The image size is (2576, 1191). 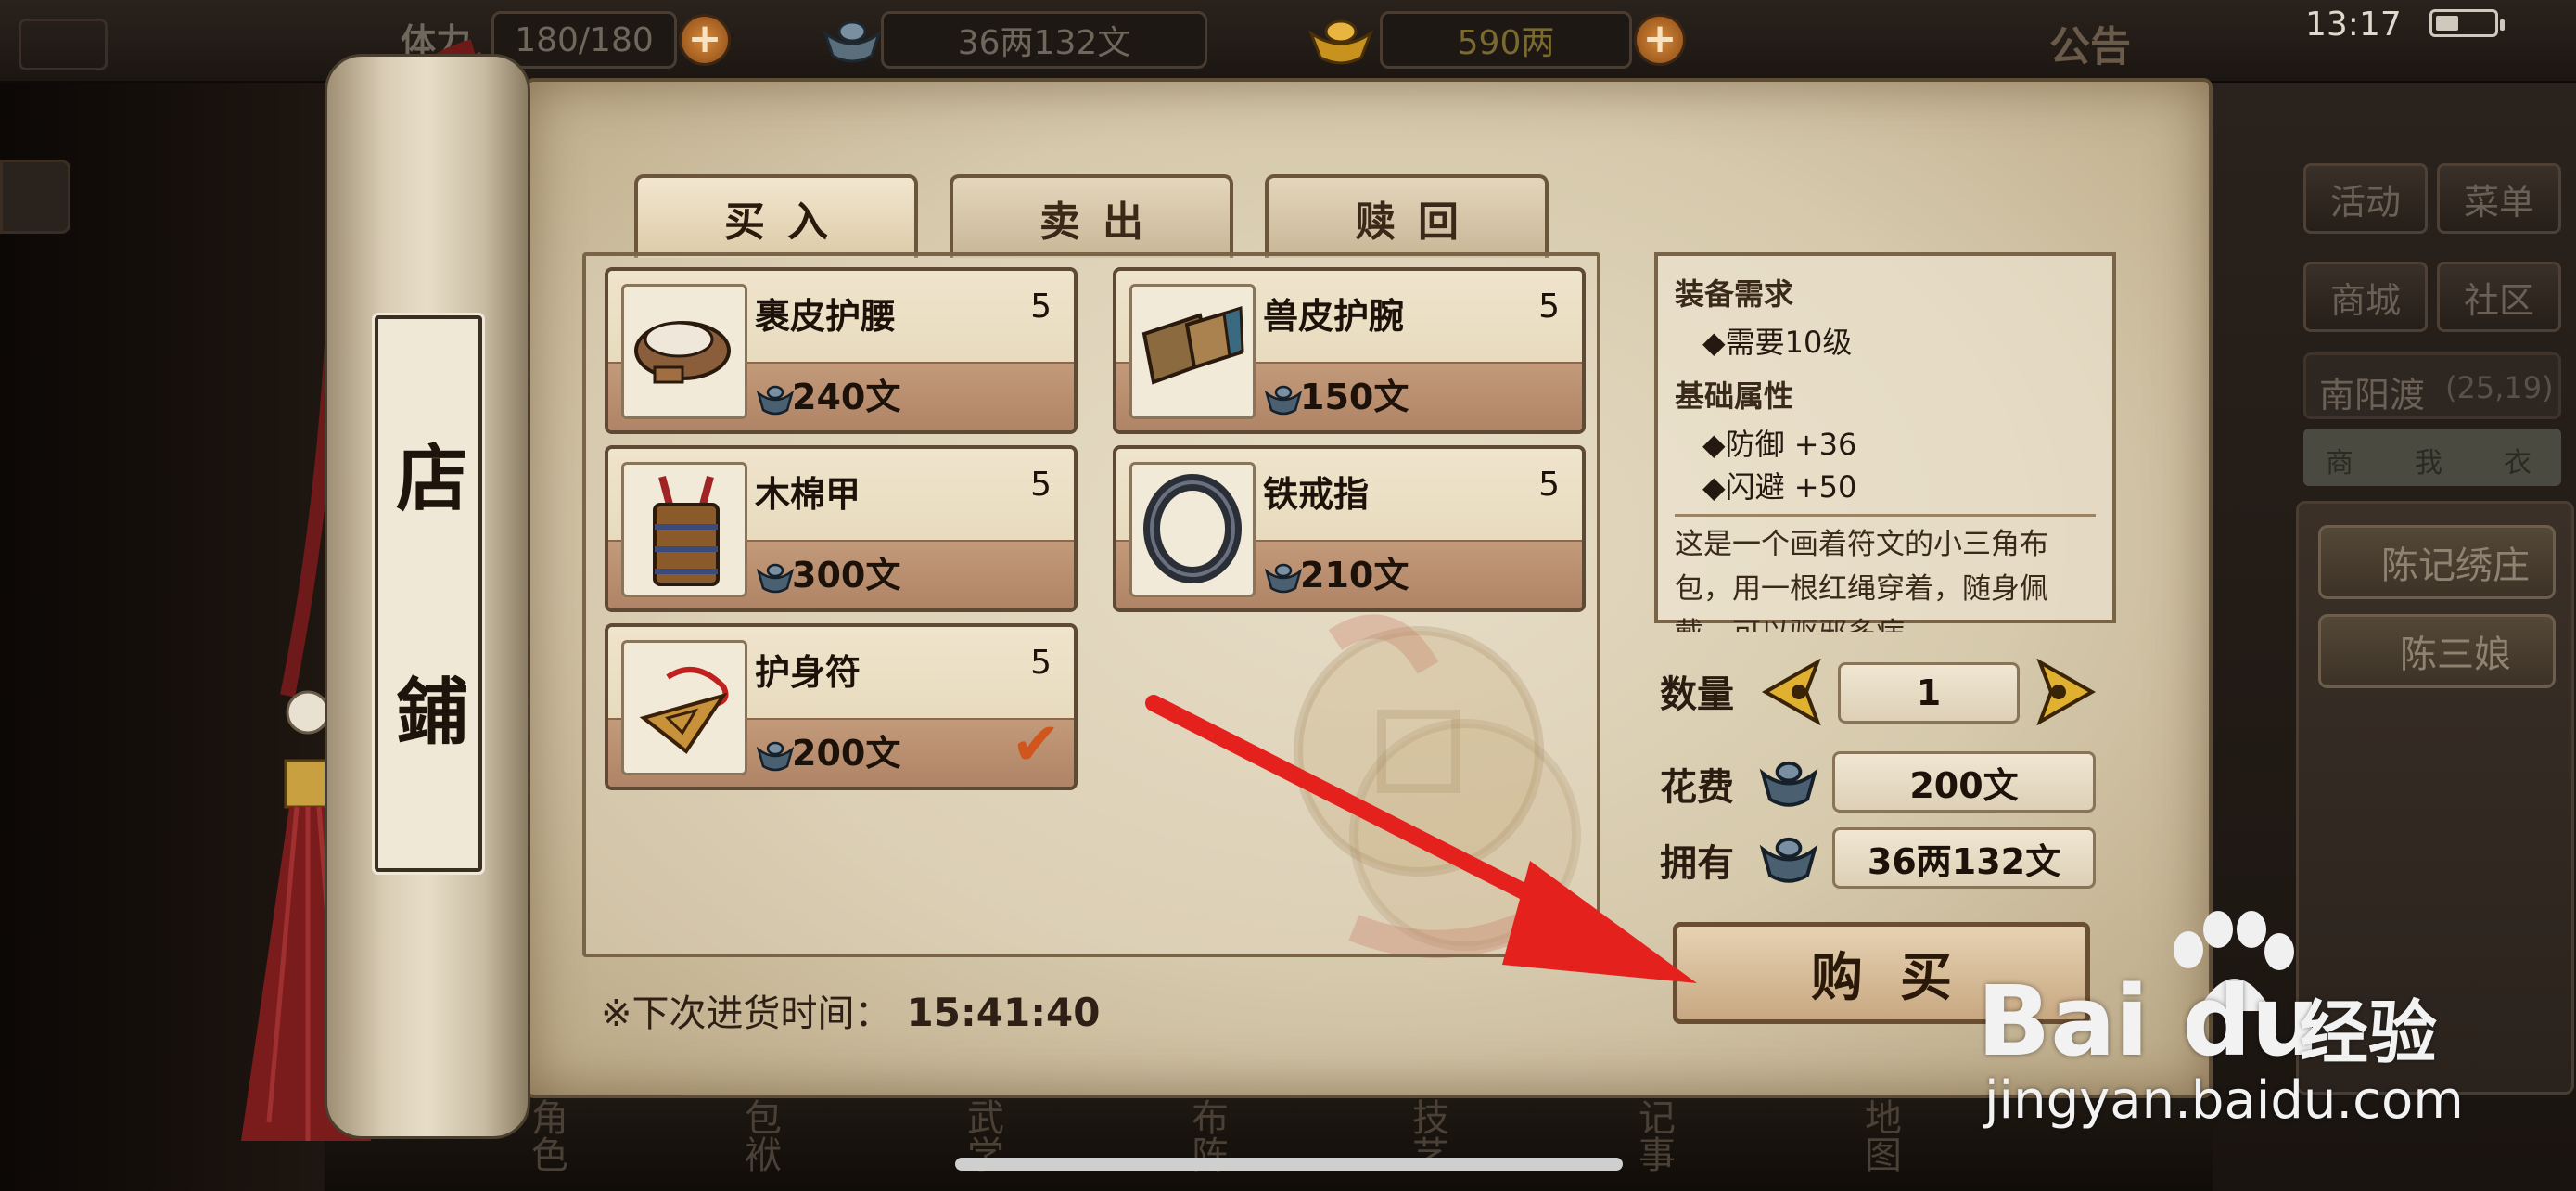 What do you see at coordinates (431, 479) in the screenshot?
I see `shop-title-char-1: 店` at bounding box center [431, 479].